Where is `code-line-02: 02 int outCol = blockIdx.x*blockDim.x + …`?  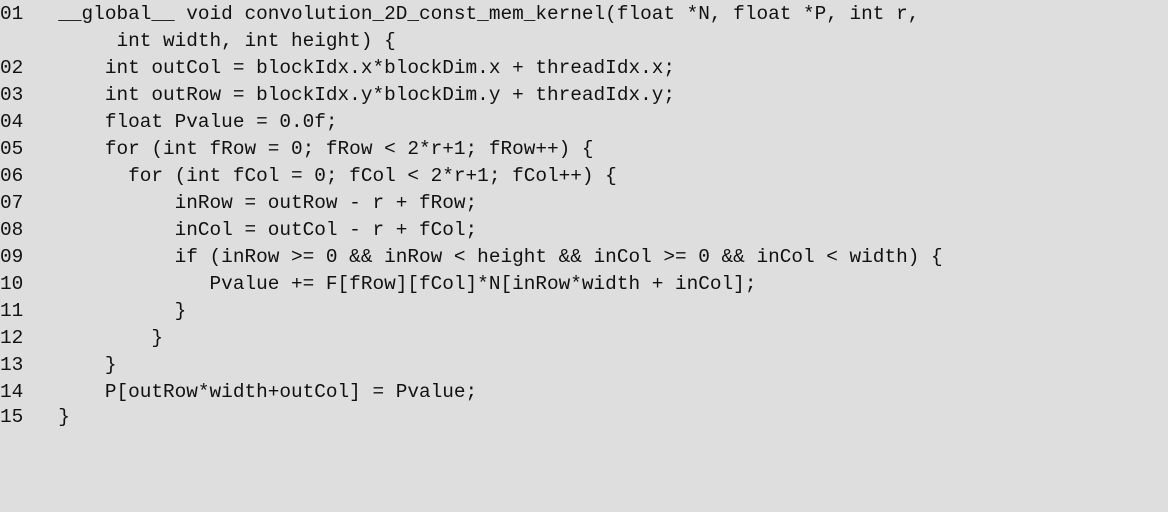 code-line-02: 02 int outCol = blockIdx.x*blockDim.x + … is located at coordinates (337, 68).